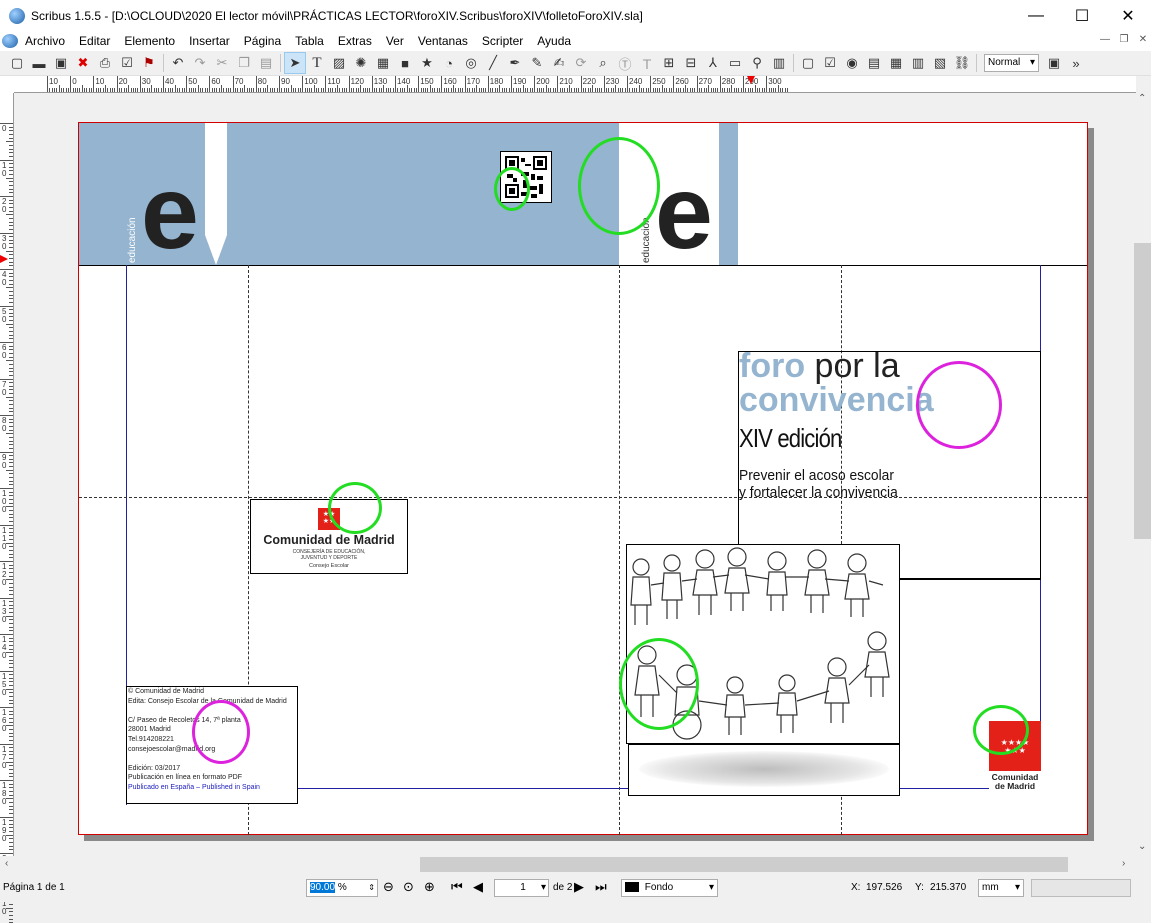 This screenshot has height=923, width=1151. I want to click on copy-props-icon: ▭, so click(735, 63).